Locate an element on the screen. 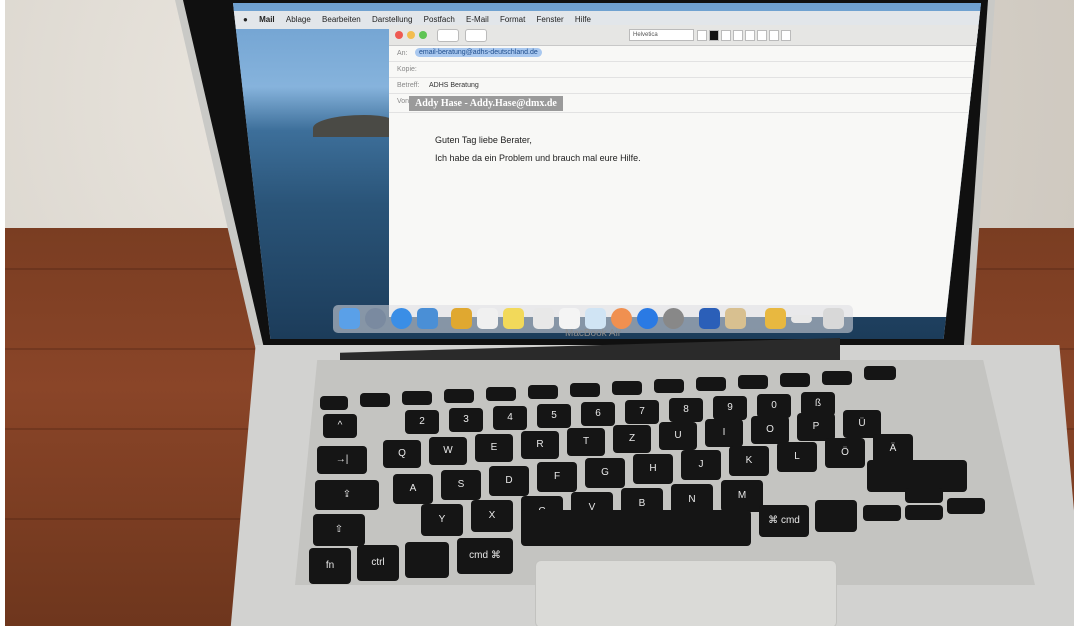 The height and width of the screenshot is (626, 1079). key-caps-lock: ⇪ is located at coordinates (347, 495).